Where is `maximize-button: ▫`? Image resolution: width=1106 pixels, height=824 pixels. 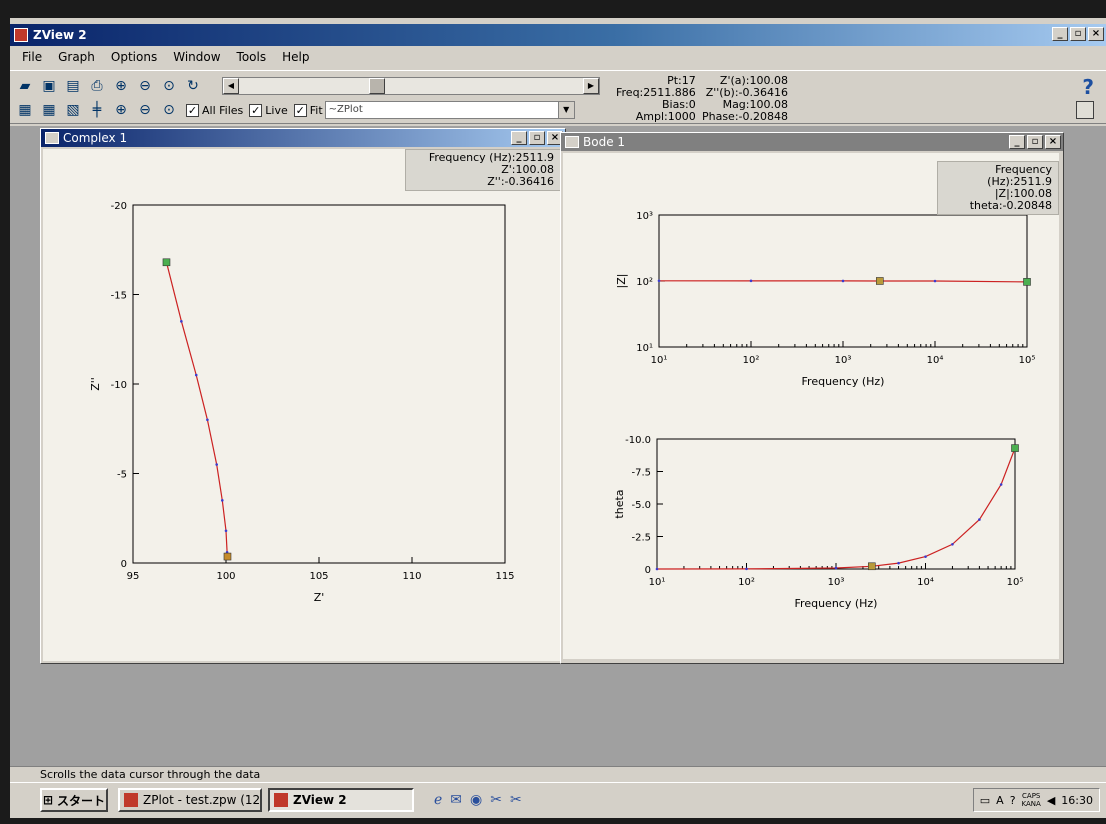
maximize-button: ▫ is located at coordinates (1078, 34).